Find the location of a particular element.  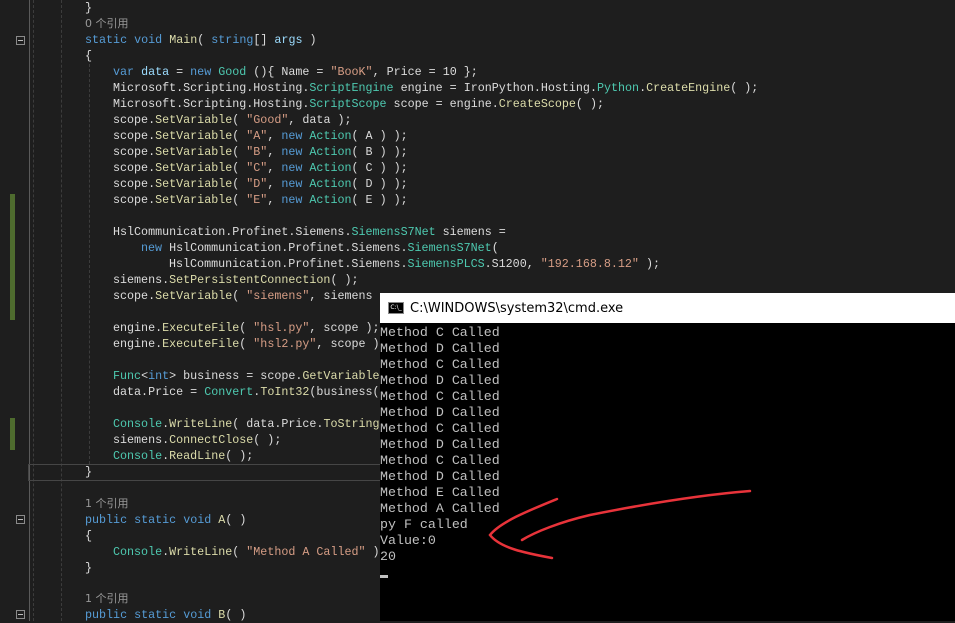

code-token: Good is located at coordinates (232, 72).